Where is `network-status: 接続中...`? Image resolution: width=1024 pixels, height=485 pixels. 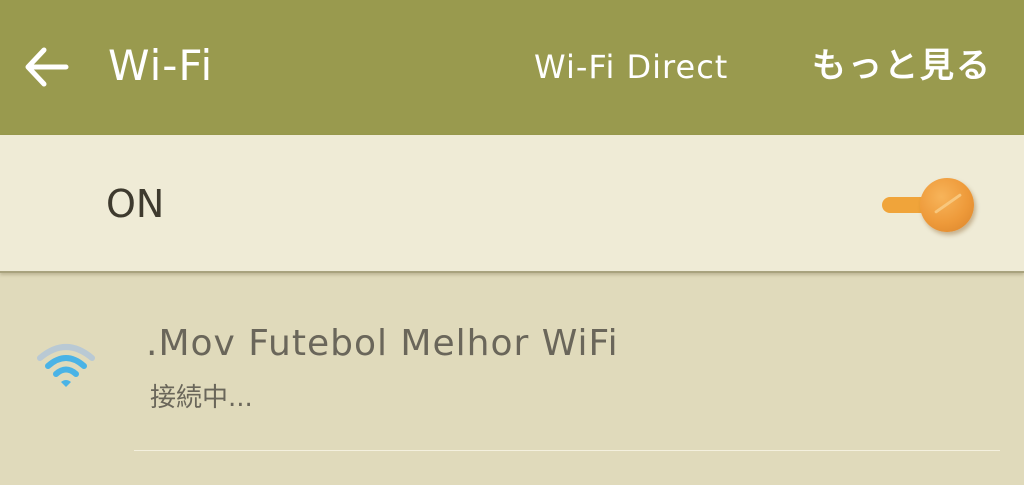
network-status: 接続中... is located at coordinates (201, 398).